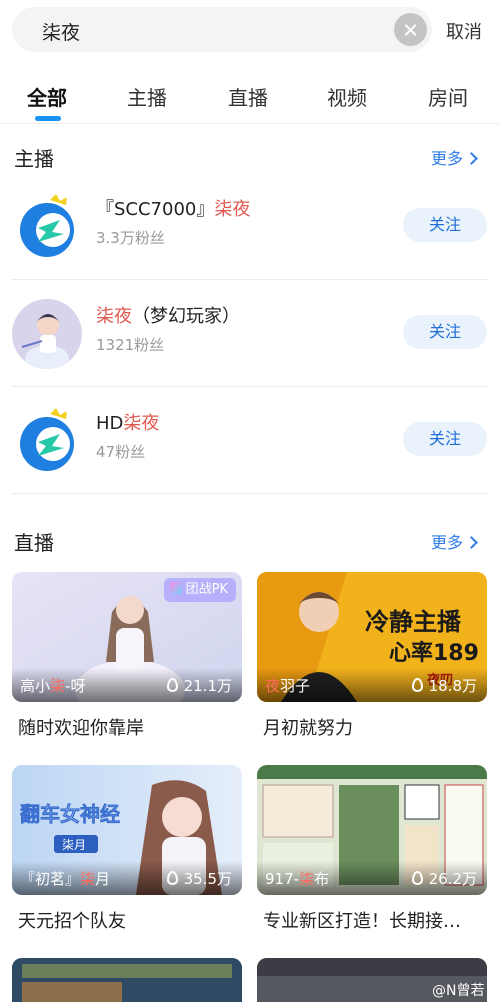 This screenshot has height=1002, width=500. Describe the element at coordinates (121, 452) in the screenshot. I see `fan-count: 47粉丝` at that location.